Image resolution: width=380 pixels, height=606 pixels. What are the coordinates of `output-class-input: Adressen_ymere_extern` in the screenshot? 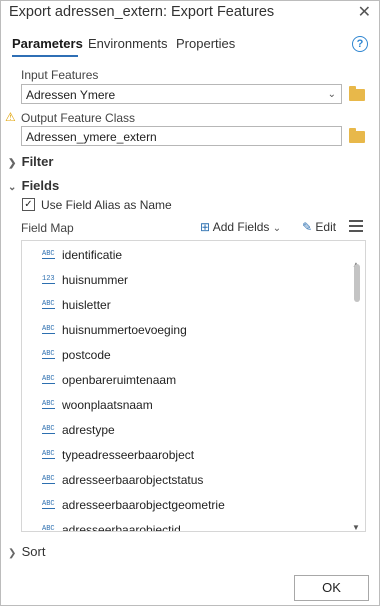 It's located at (181, 136).